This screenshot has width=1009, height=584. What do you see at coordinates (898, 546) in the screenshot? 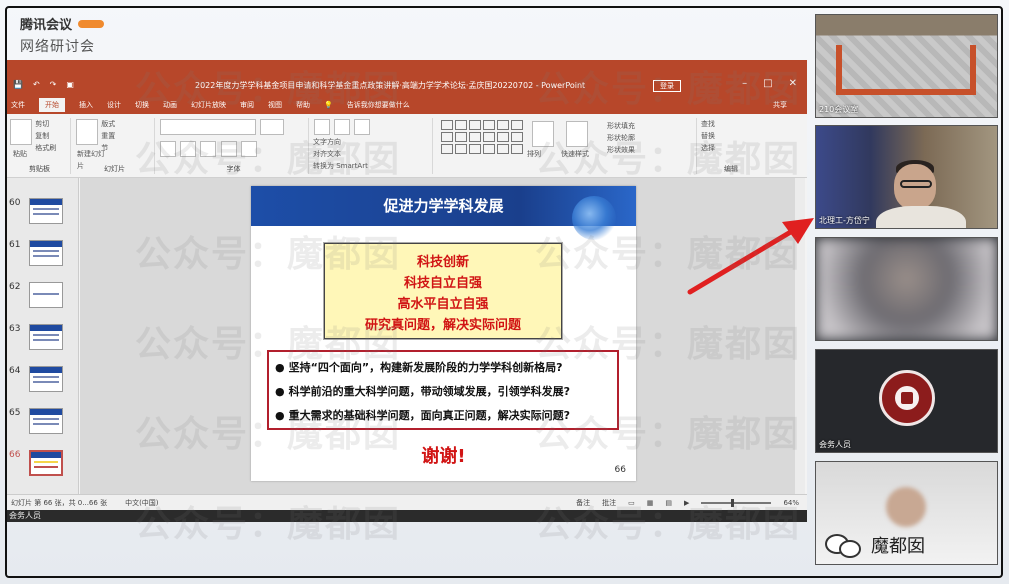
I see `channel-name: 魔都囡` at bounding box center [898, 546].